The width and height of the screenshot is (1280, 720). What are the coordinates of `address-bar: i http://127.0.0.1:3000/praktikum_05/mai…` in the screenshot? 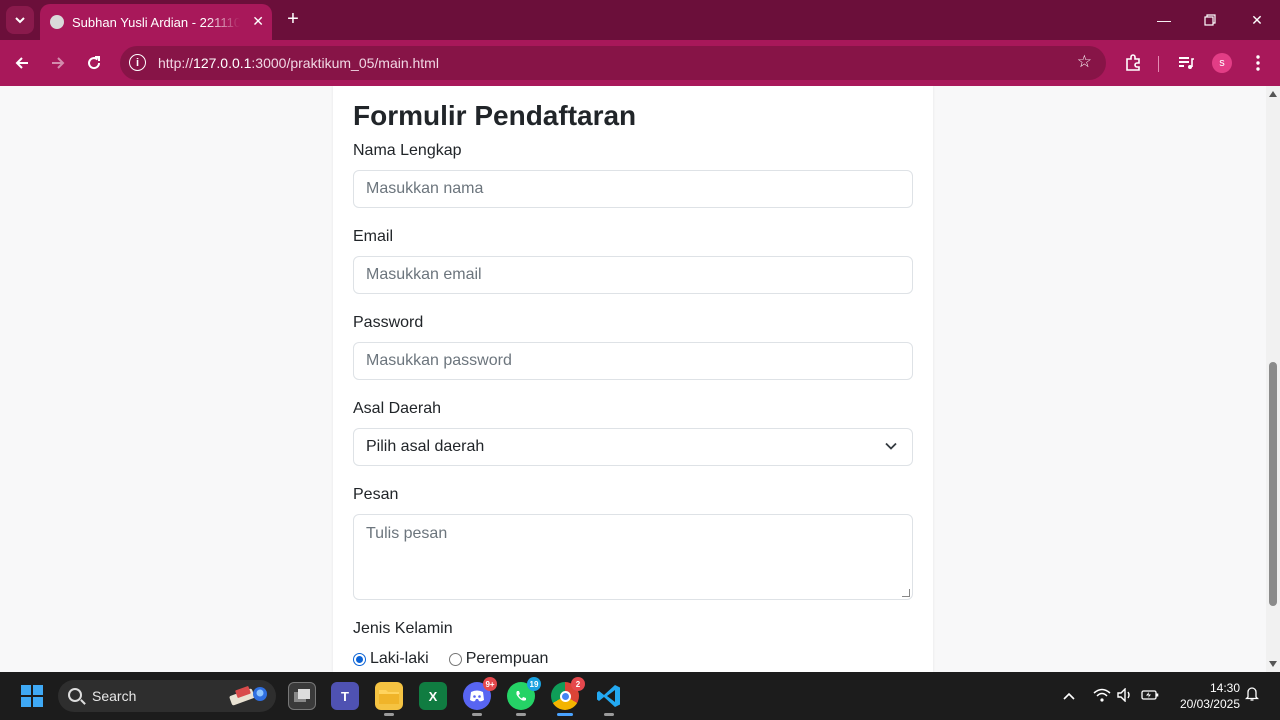 It's located at (613, 63).